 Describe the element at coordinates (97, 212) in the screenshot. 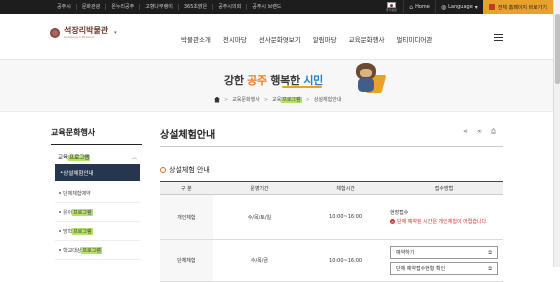

I see `lnb-item: 유아 프로그램` at that location.